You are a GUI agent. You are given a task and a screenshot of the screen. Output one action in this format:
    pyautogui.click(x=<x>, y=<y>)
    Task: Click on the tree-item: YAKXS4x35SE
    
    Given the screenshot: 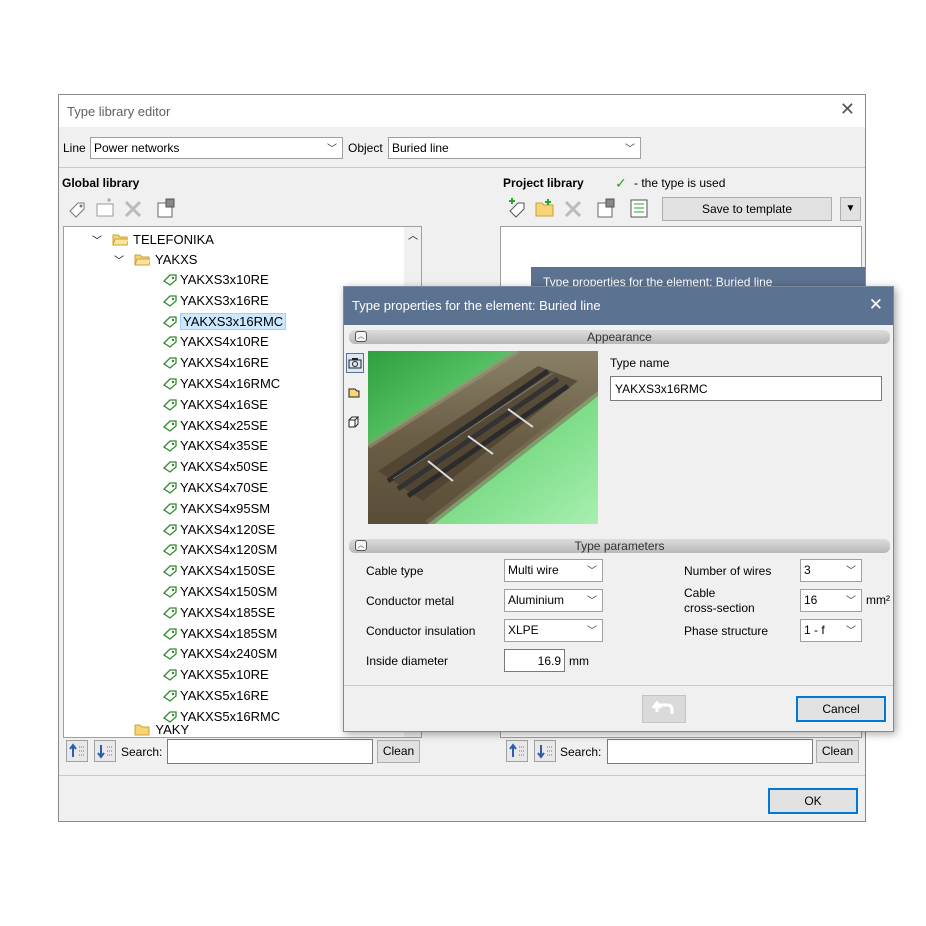 What is the action you would take?
    pyautogui.click(x=215, y=446)
    